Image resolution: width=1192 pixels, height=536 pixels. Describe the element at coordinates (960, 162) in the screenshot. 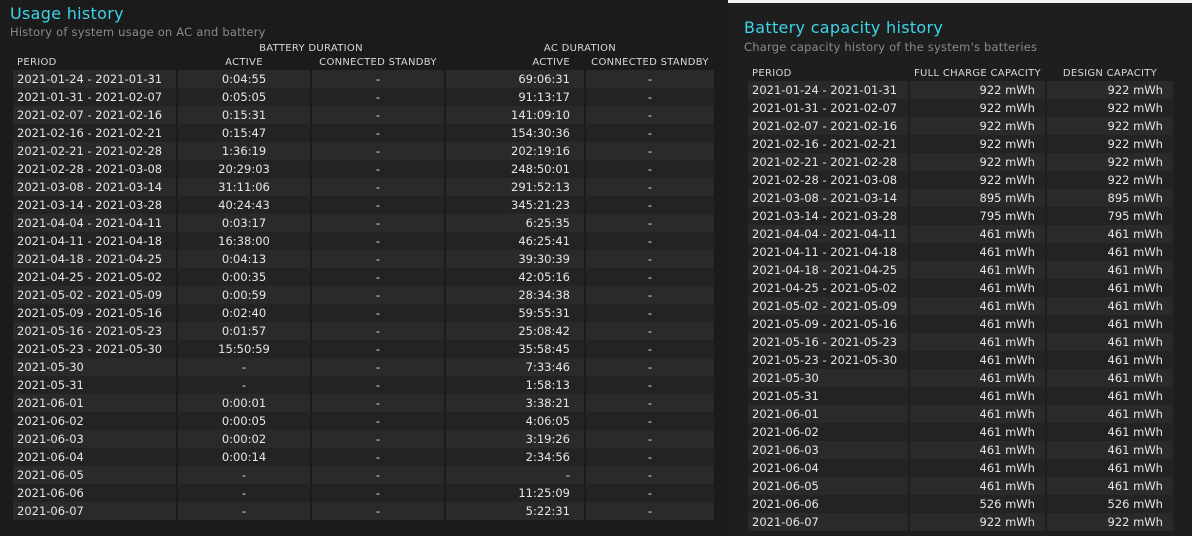

I see `table-row: 2021-02-21 - 2021-02-28 922 mWh 922 mWh` at that location.